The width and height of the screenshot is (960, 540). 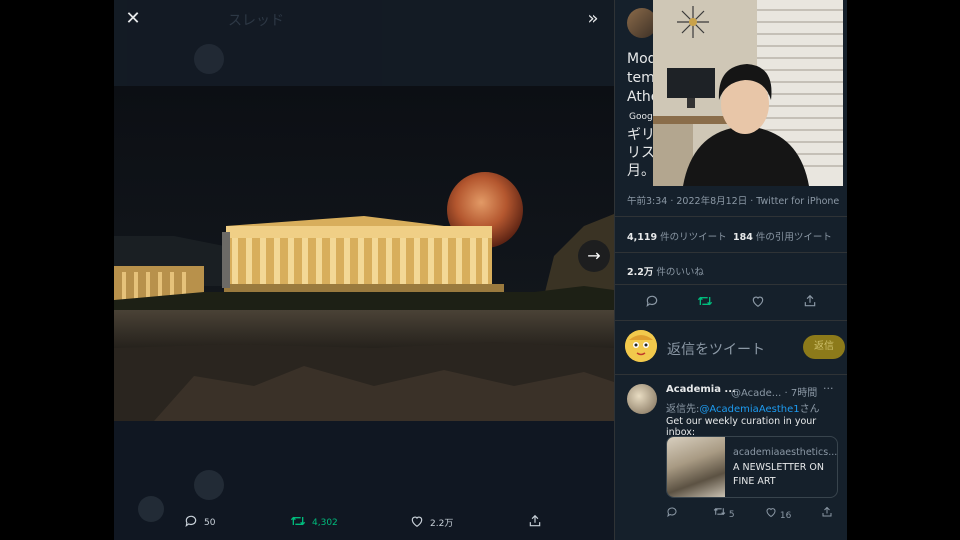 What do you see at coordinates (642, 237) in the screenshot?
I see `retweet-stat-count: 4,119` at bounding box center [642, 237].